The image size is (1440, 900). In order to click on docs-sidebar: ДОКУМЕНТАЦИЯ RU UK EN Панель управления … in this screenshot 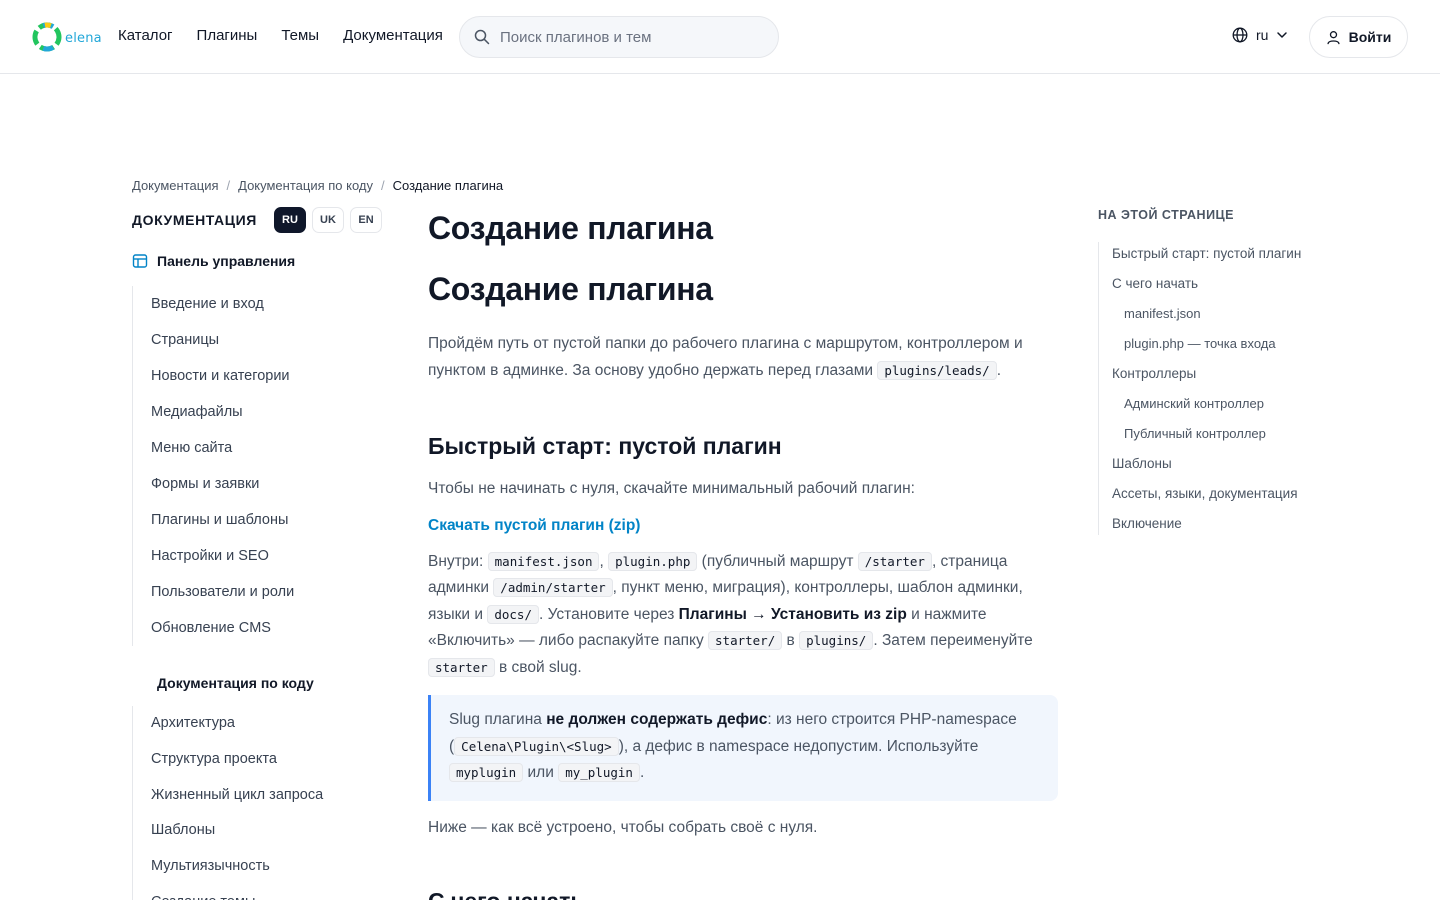, I will do `click(257, 553)`.